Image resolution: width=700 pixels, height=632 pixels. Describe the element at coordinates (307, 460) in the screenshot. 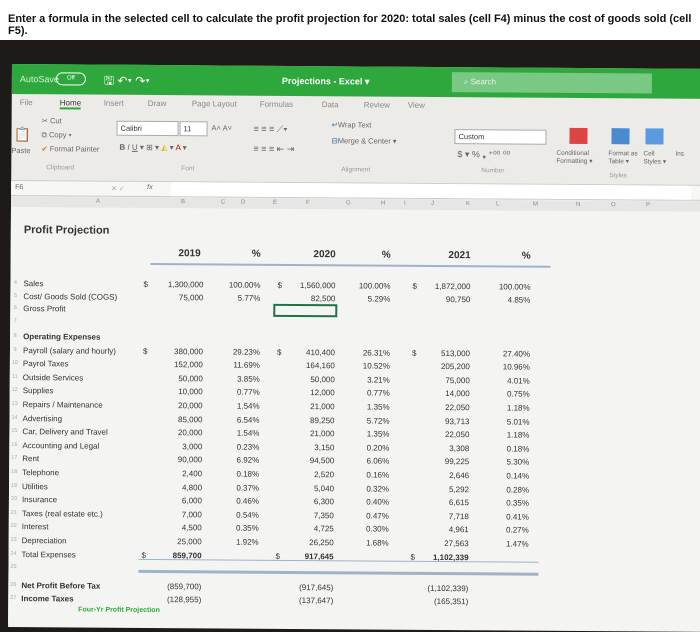

I see `value-2020: 94,500` at that location.